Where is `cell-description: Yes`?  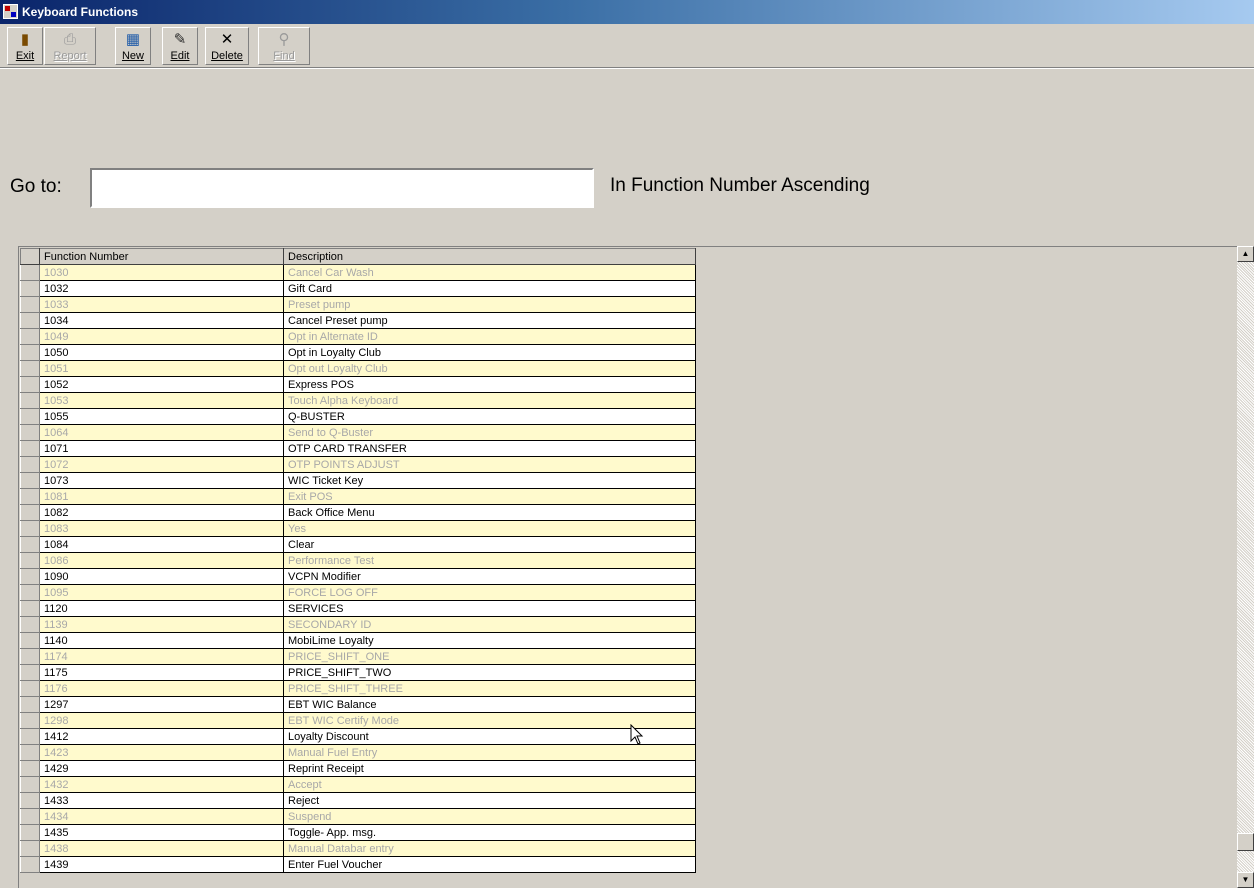
cell-description: Yes is located at coordinates (489, 528).